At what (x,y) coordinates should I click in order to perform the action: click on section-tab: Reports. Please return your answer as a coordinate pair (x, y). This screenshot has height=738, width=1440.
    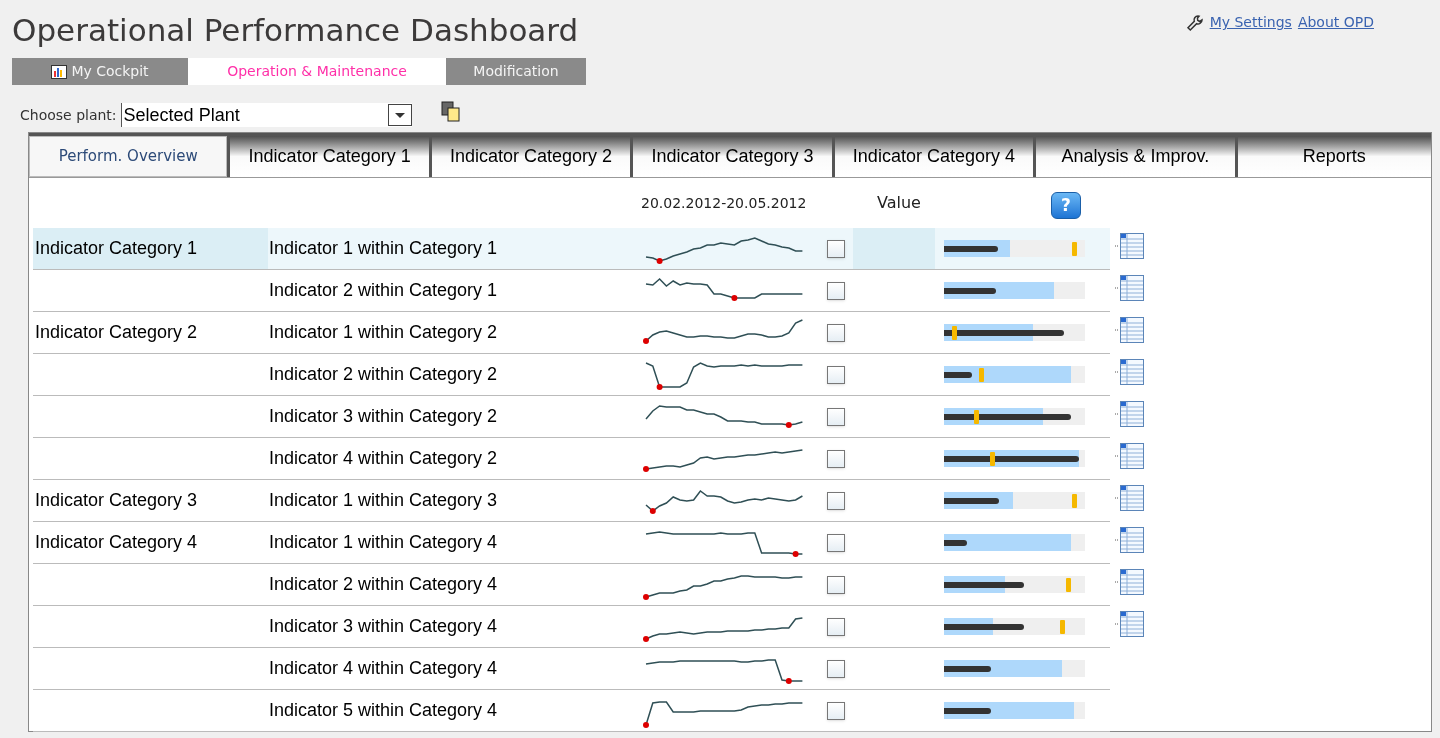
    Looking at the image, I should click on (1334, 156).